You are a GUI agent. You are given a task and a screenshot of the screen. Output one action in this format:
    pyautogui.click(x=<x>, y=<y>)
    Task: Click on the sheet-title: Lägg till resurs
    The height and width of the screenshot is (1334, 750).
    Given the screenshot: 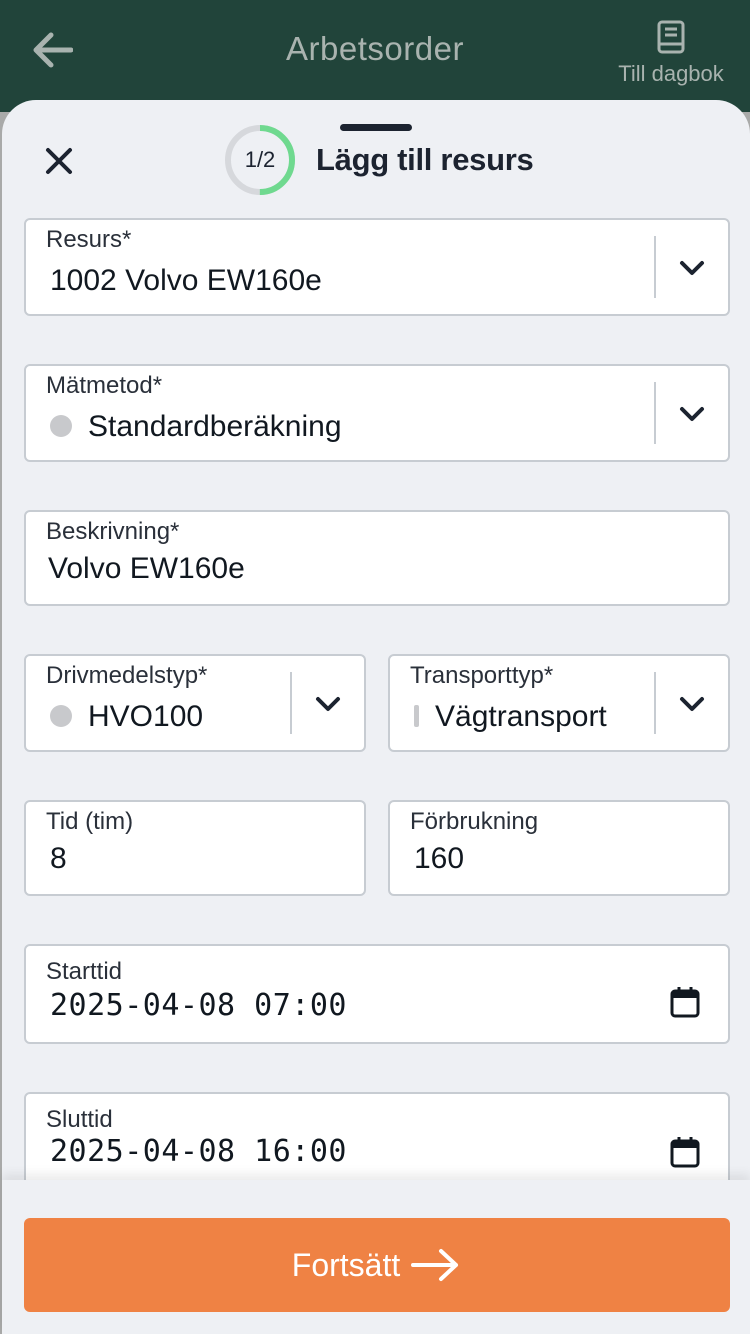 What is the action you would take?
    pyautogui.click(x=425, y=159)
    